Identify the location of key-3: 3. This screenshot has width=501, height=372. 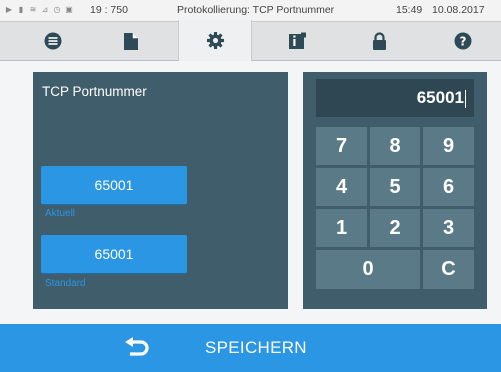
(448, 228).